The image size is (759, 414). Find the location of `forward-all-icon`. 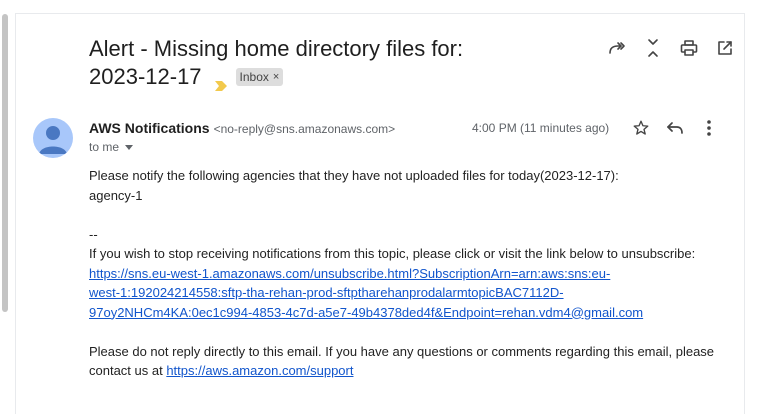

forward-all-icon is located at coordinates (617, 48).